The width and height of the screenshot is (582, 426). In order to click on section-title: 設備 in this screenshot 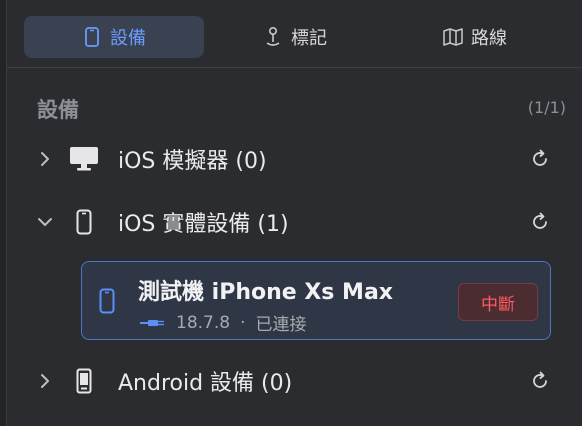, I will do `click(58, 110)`.